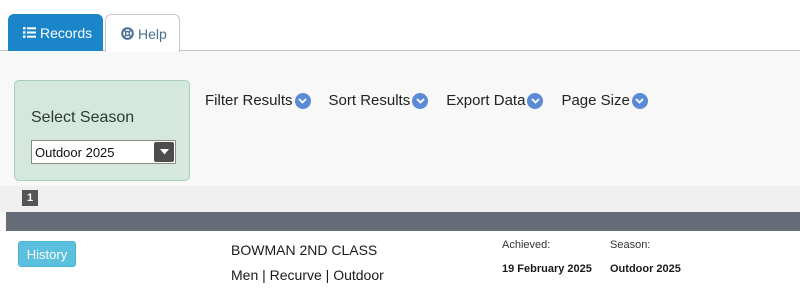  What do you see at coordinates (127, 33) in the screenshot?
I see `lifebuoy-icon` at bounding box center [127, 33].